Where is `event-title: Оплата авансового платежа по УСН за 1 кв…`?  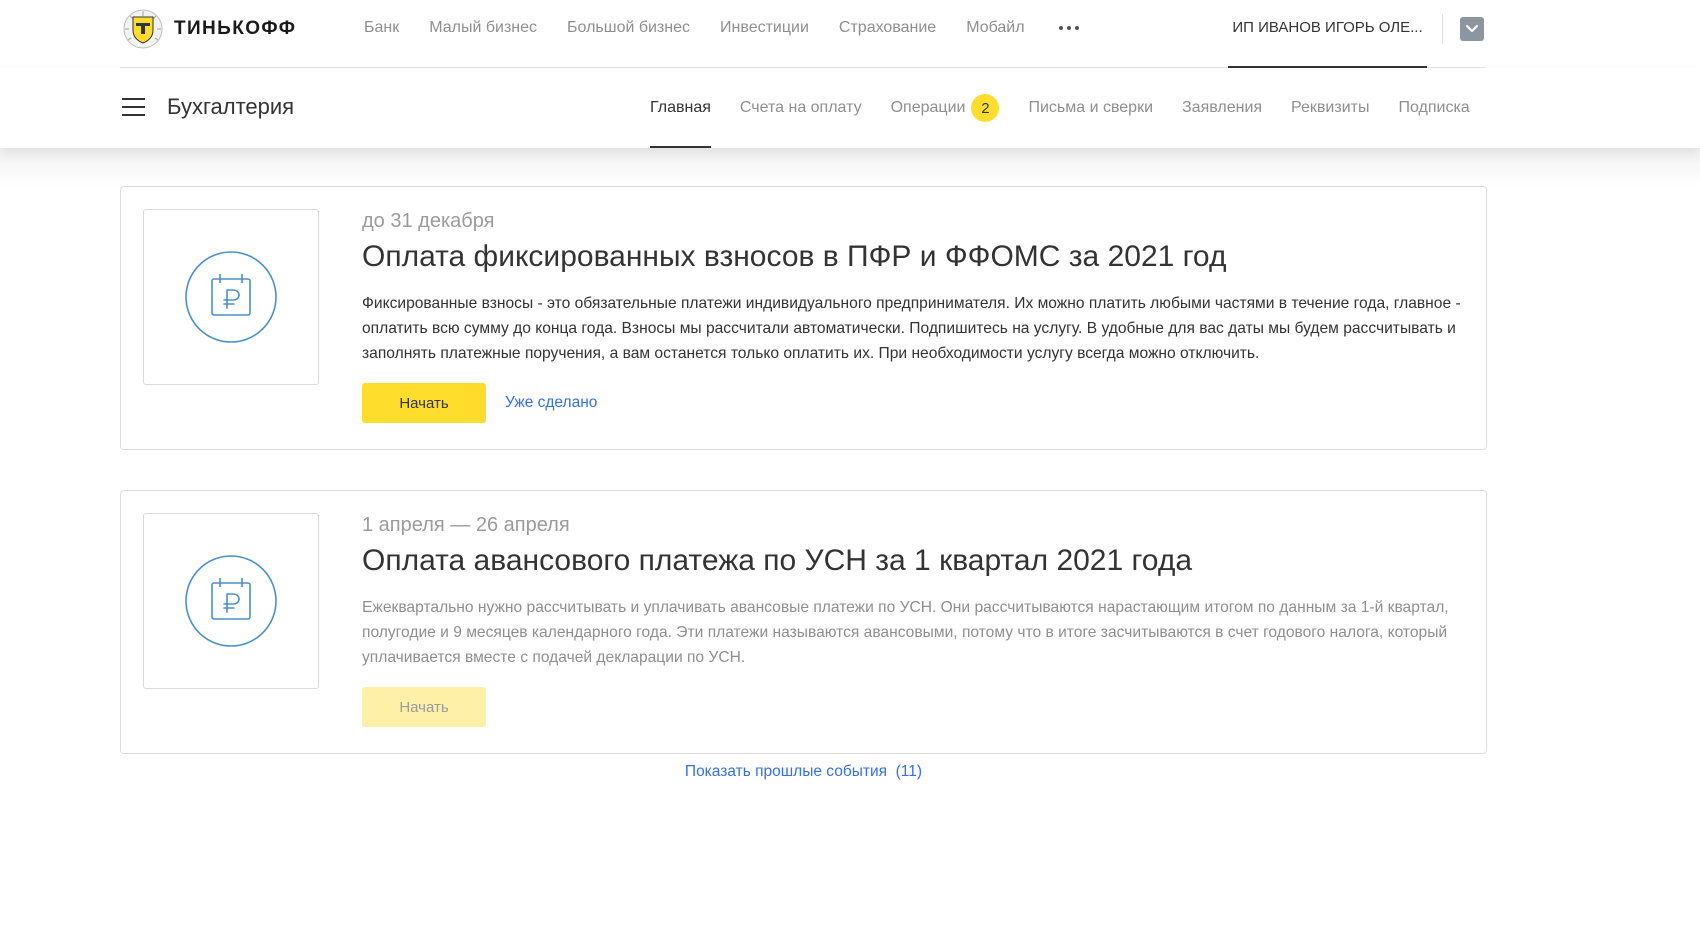 event-title: Оплата авансового платежа по УСН за 1 кв… is located at coordinates (777, 560).